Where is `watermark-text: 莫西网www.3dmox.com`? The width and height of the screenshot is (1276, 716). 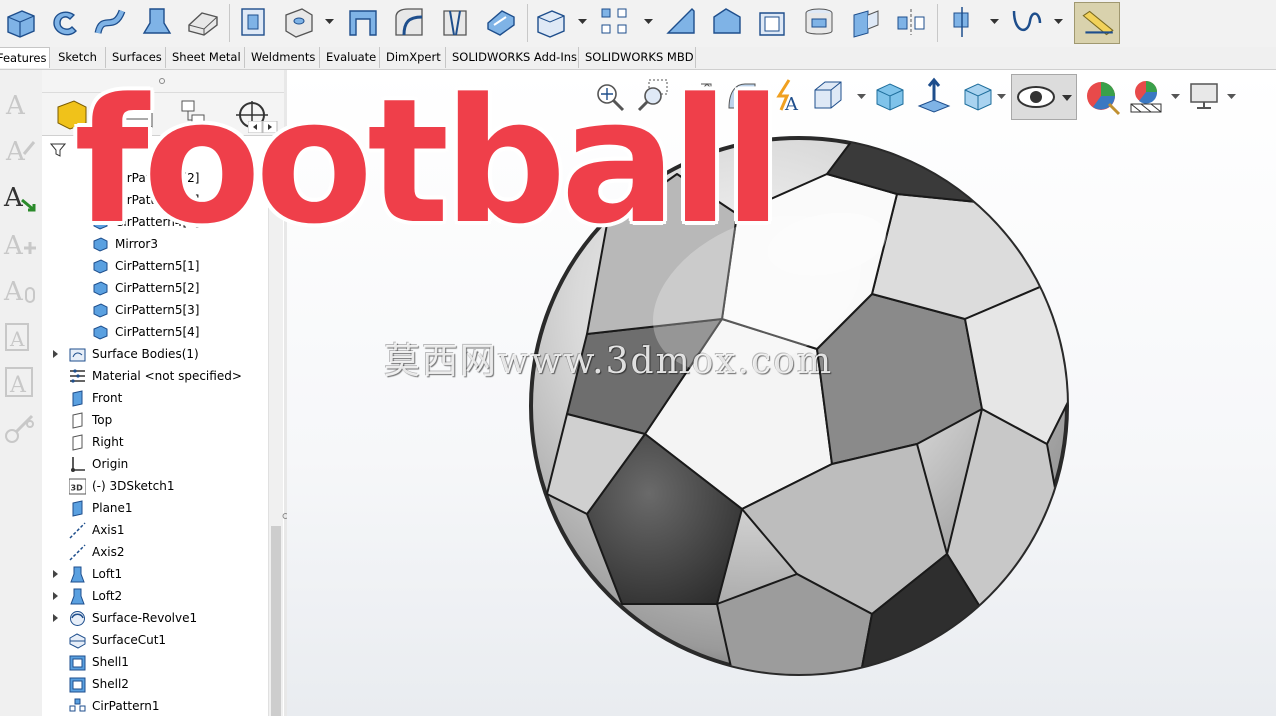
watermark-text: 莫西网www.3dmox.com is located at coordinates (609, 361).